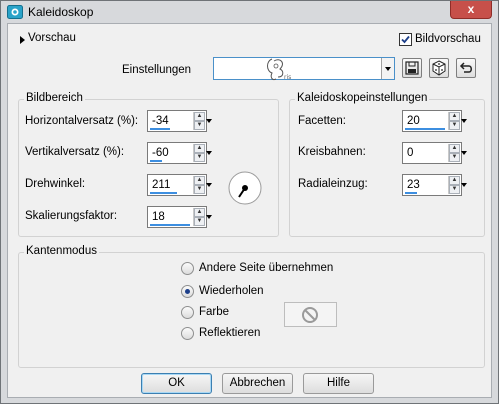  Describe the element at coordinates (410, 153) in the screenshot. I see `orbits-value: 0` at that location.